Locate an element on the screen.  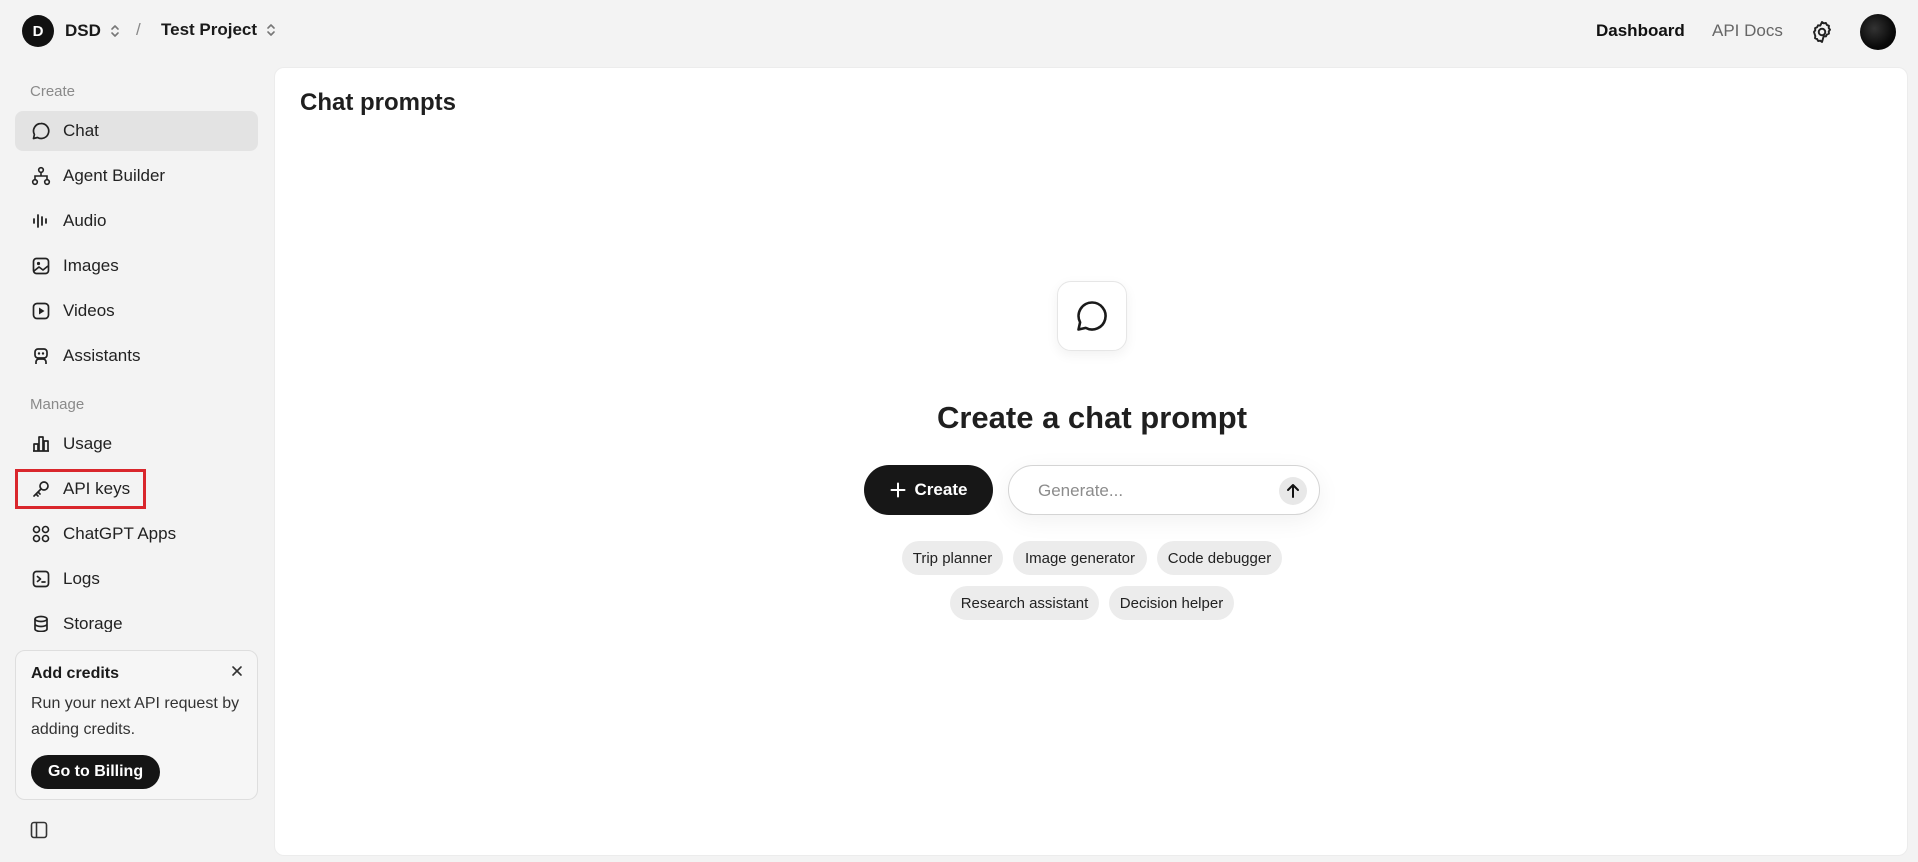
generate-field is located at coordinates (1164, 490).